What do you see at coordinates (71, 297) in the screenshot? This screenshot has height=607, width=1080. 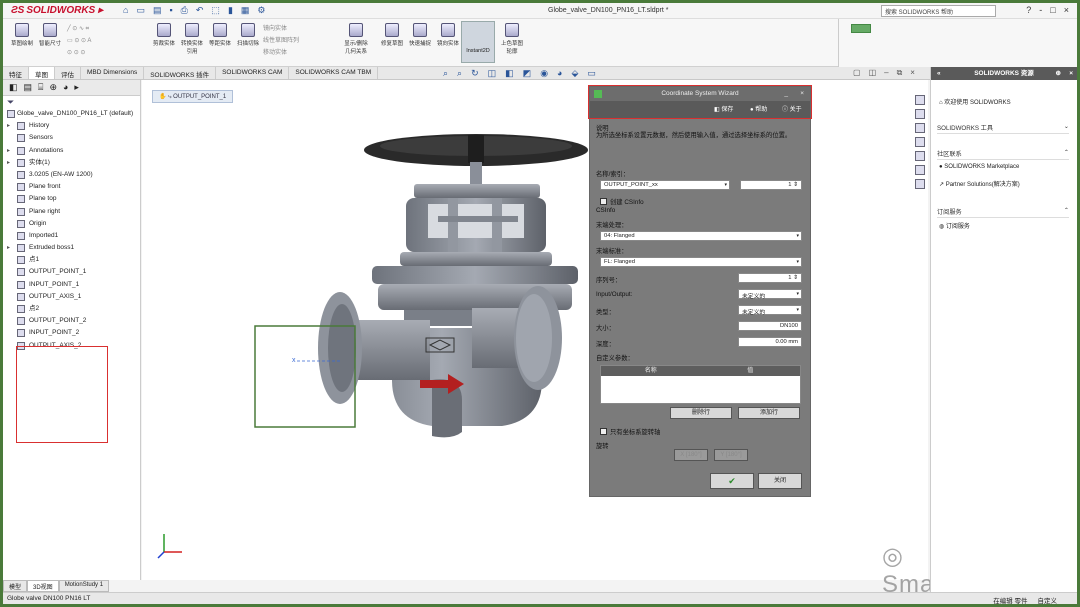 I see `tree-item: OUTPUT_AXIS_1` at bounding box center [71, 297].